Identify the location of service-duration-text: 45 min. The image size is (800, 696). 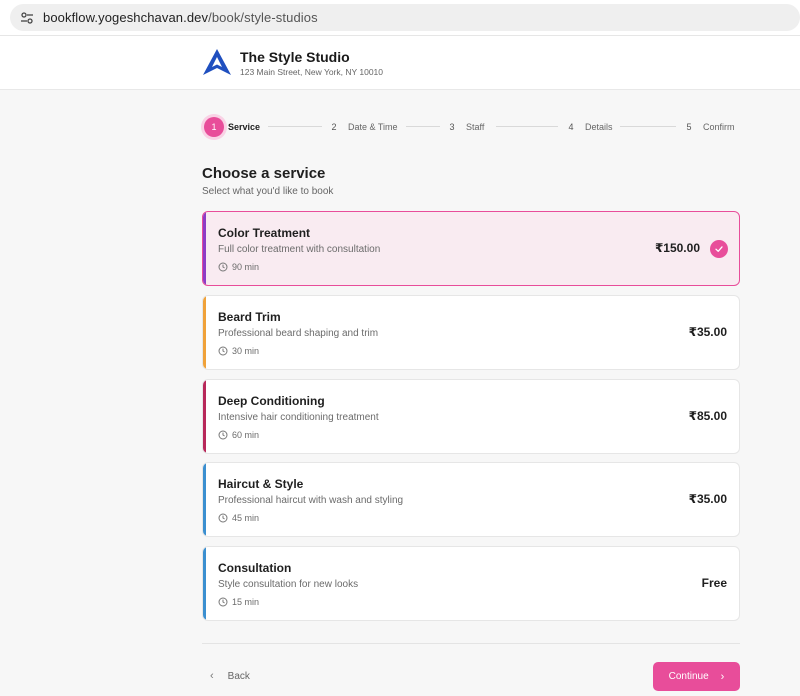
(246, 518).